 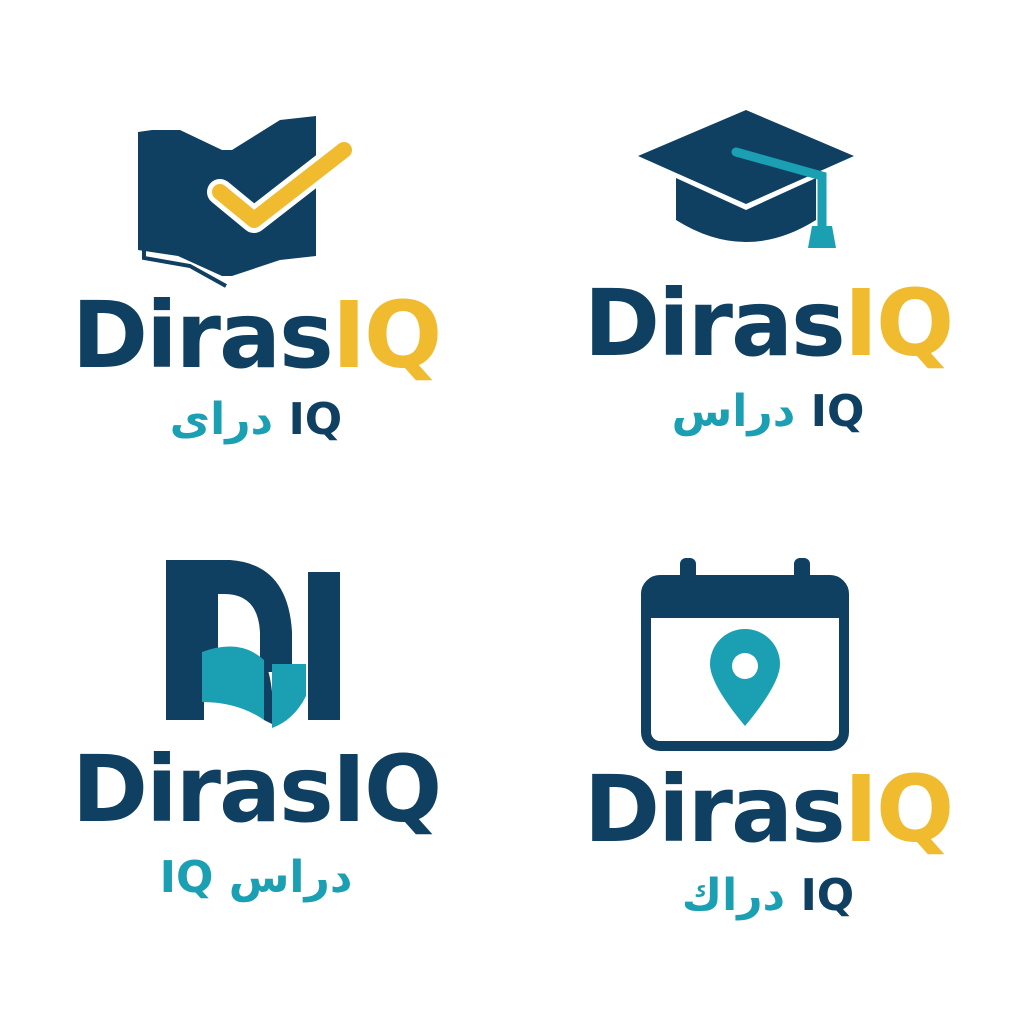 I want to click on arabic-tagline-text: دراى, so click(x=221, y=419).